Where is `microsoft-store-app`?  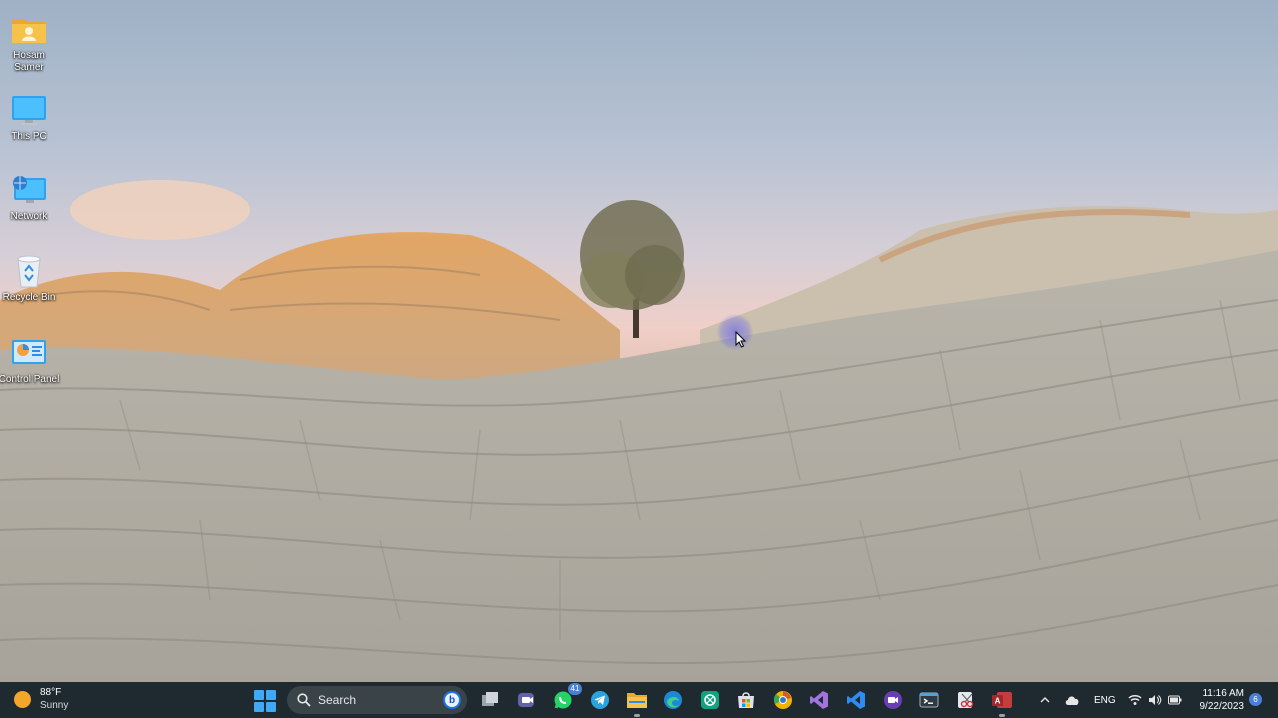 microsoft-store-app is located at coordinates (746, 700).